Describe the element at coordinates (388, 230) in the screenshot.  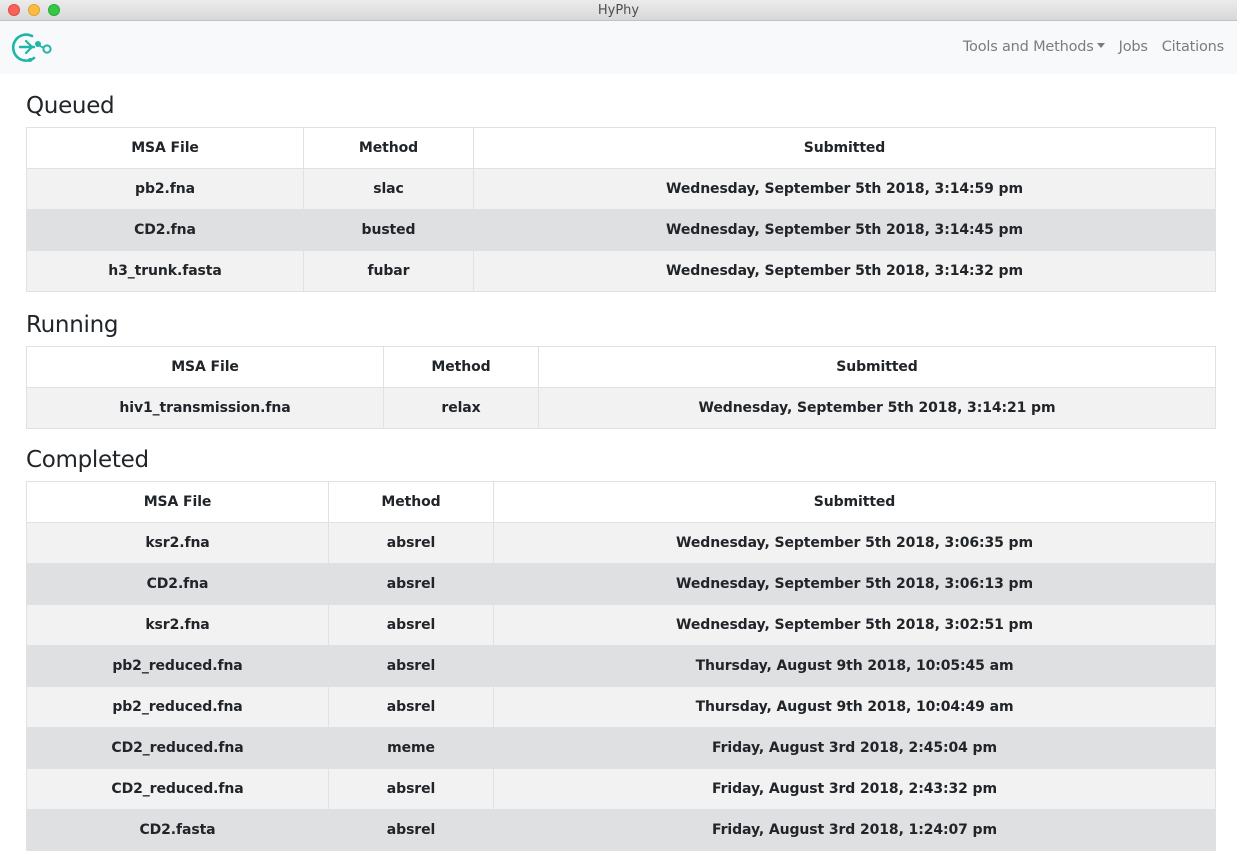
I see `method-cell: busted` at that location.